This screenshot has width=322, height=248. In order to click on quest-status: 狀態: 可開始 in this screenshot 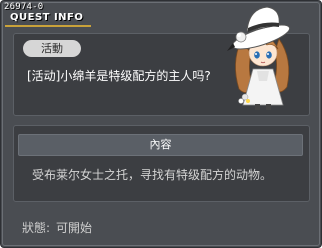, I will do `click(57, 228)`.